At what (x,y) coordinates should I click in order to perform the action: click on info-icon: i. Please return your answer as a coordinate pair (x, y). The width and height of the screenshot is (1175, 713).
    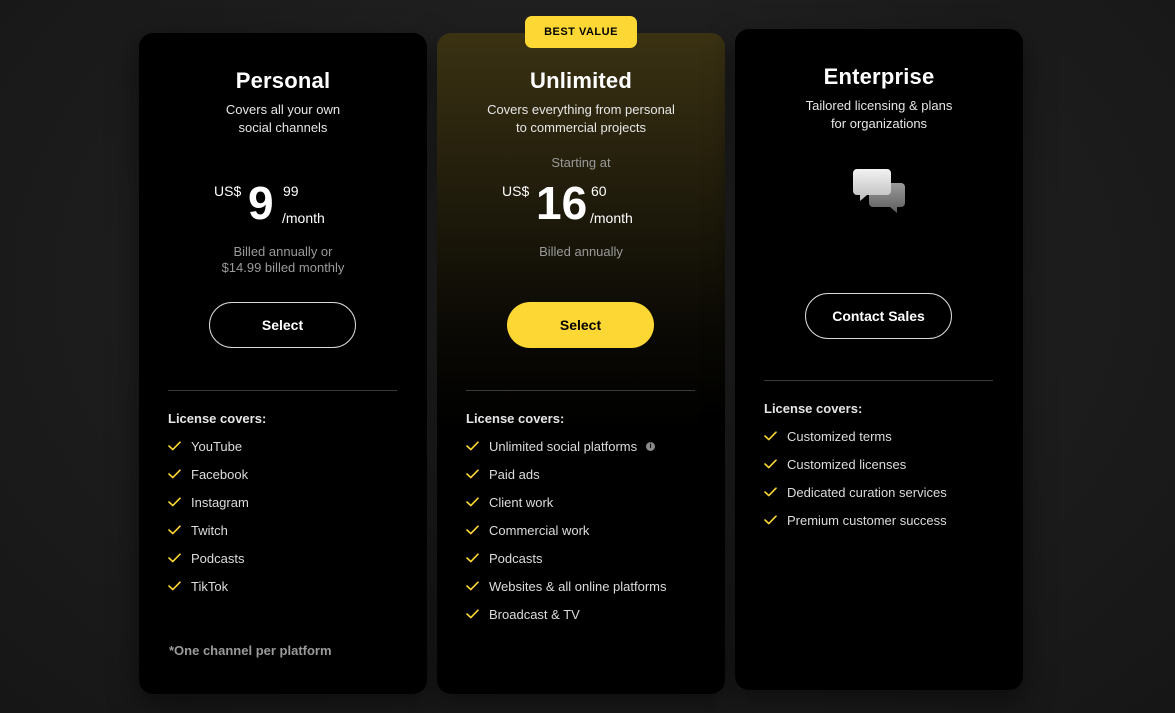
    Looking at the image, I should click on (651, 446).